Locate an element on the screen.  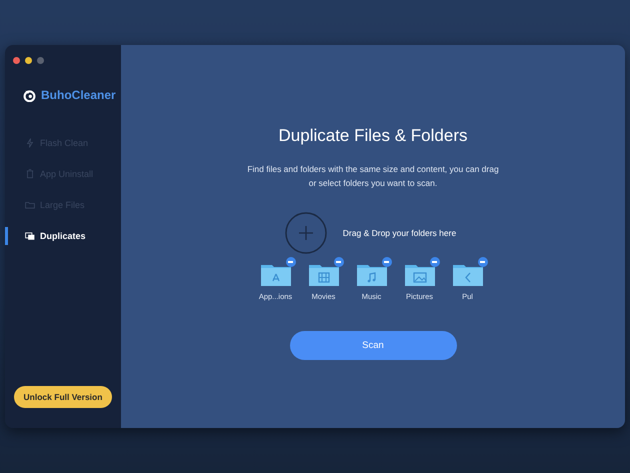
close-button is located at coordinates (16, 60).